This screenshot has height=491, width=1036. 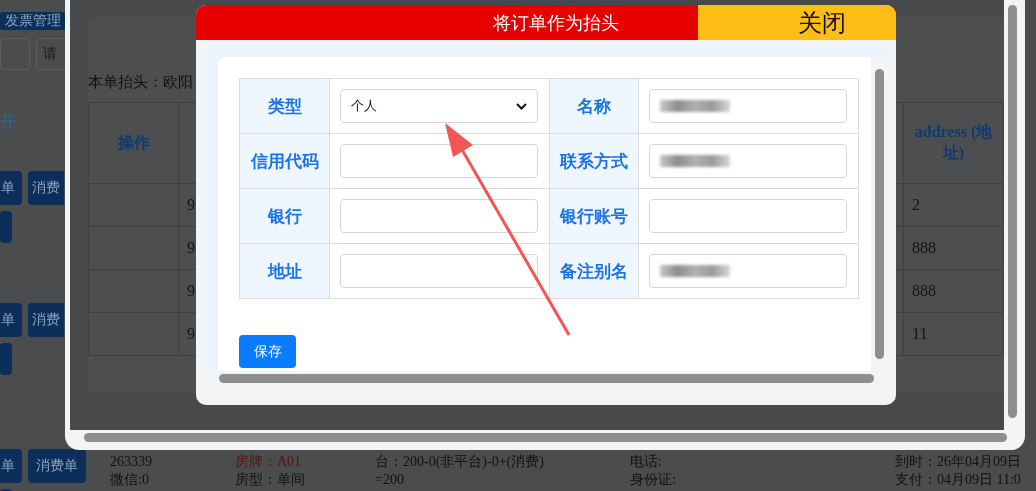 I want to click on info-text: 263339, so click(x=131, y=462).